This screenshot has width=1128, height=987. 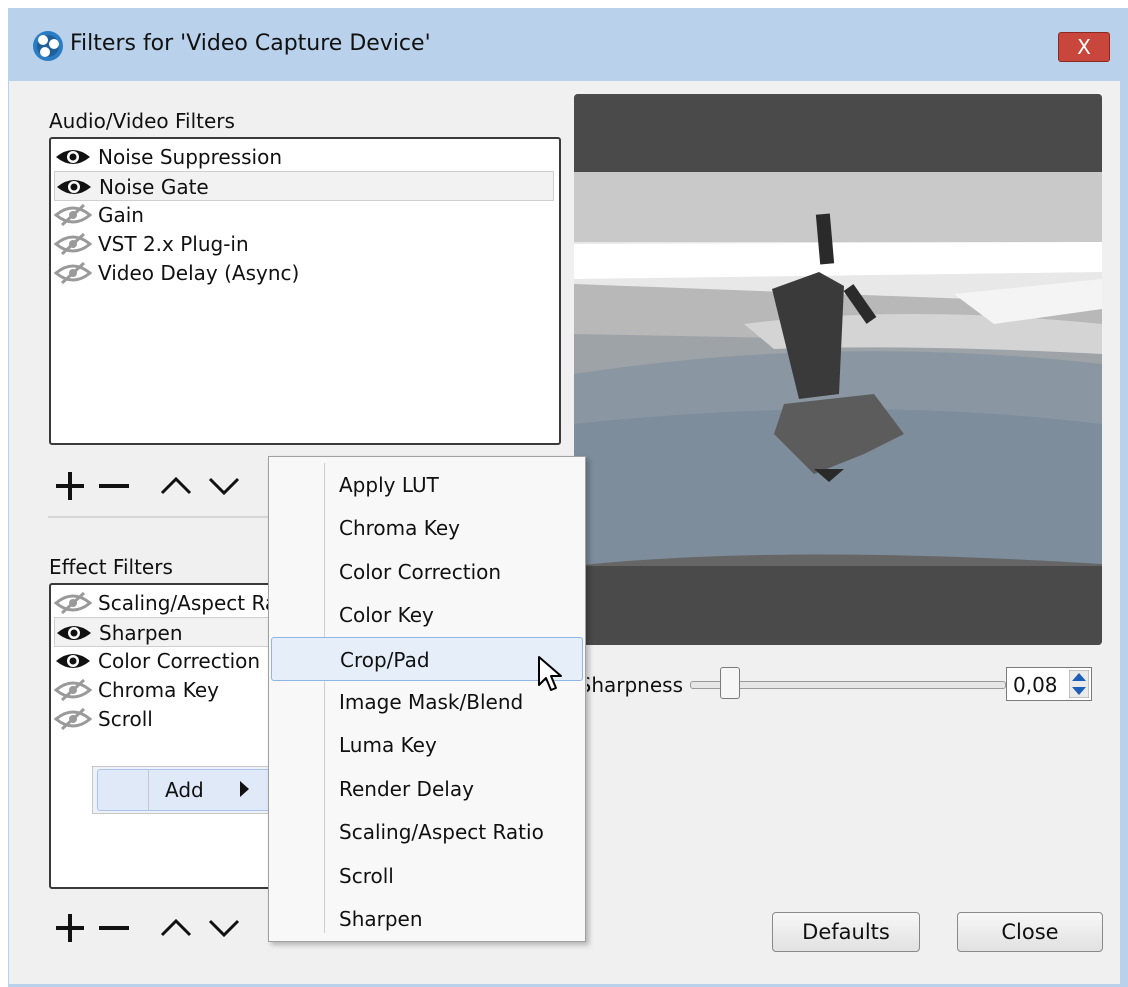 I want to click on context-menu: Add, so click(x=183, y=790).